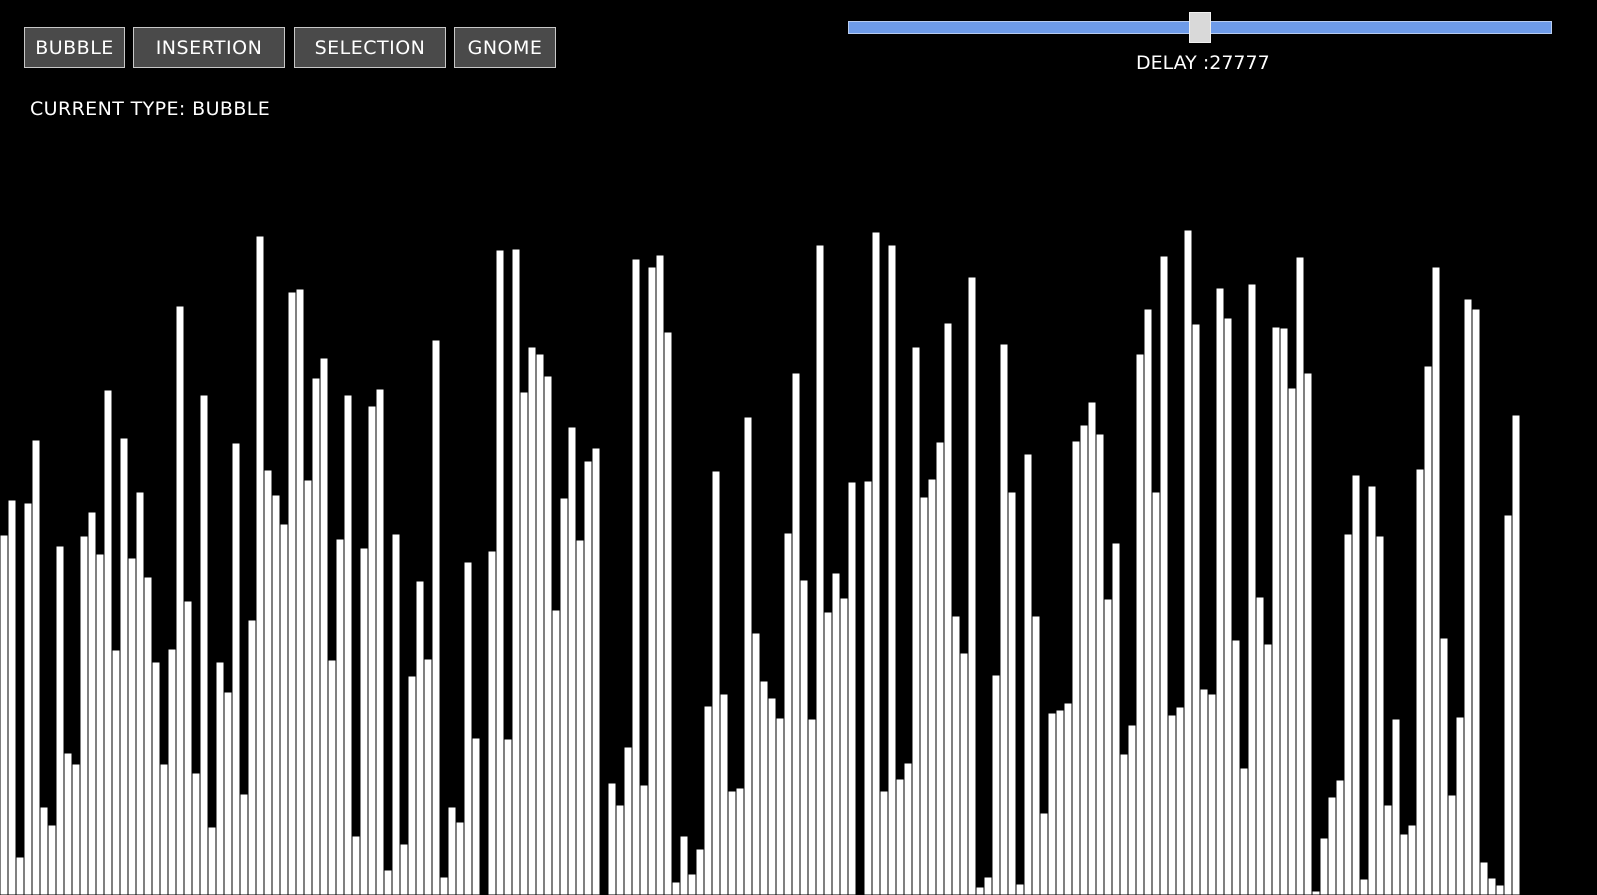 The height and width of the screenshot is (895, 1597). What do you see at coordinates (370, 47) in the screenshot?
I see `selection-sort-button: SELECTION` at bounding box center [370, 47].